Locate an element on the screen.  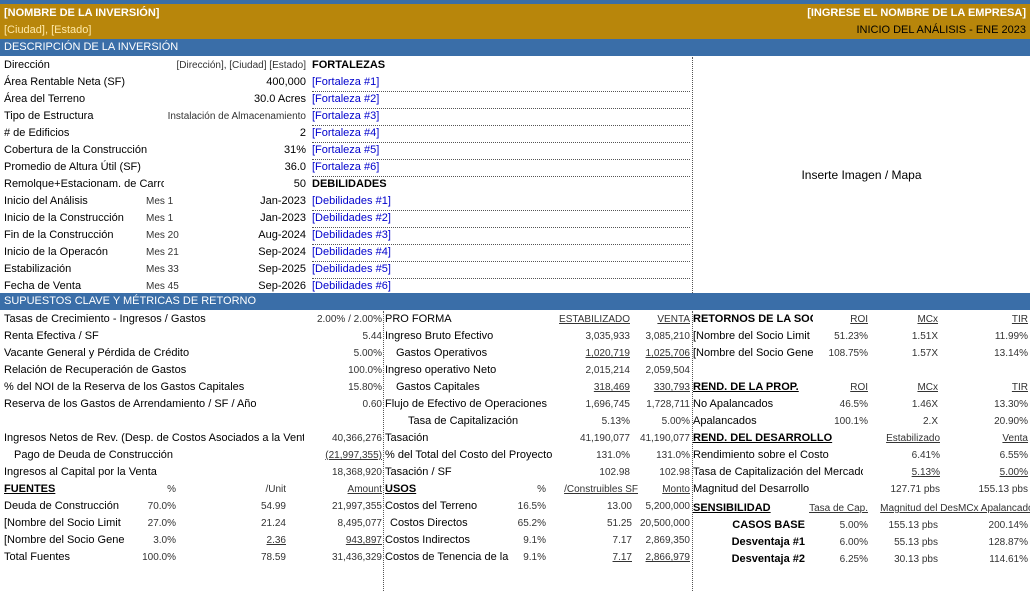
proforma-sale-value: 131.0% is located at coordinates (661, 455).